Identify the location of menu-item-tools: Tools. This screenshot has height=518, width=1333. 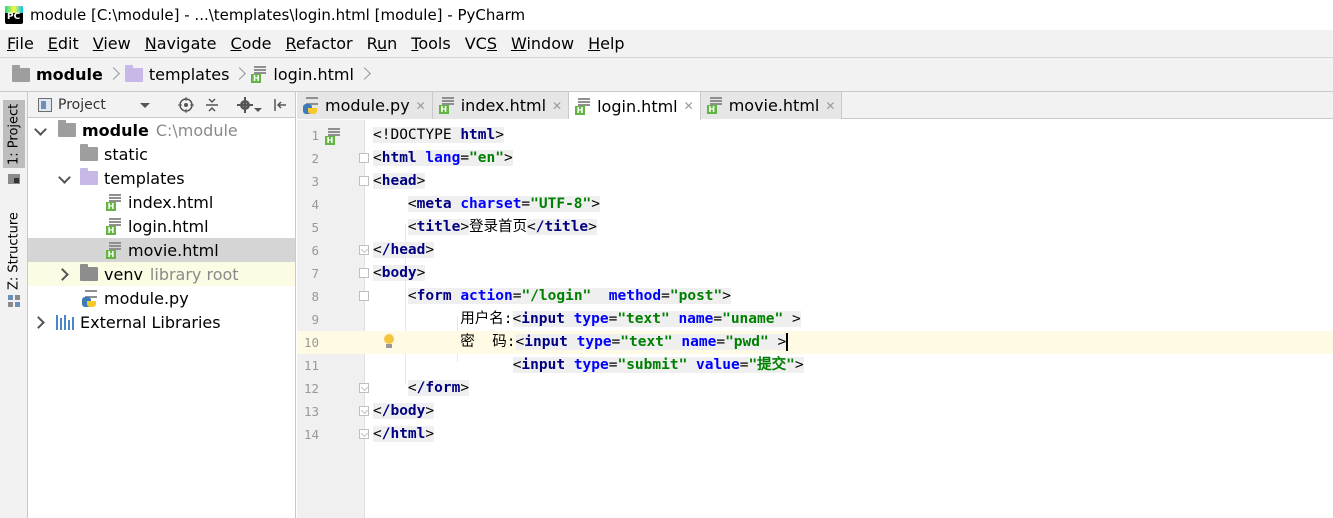
(430, 43).